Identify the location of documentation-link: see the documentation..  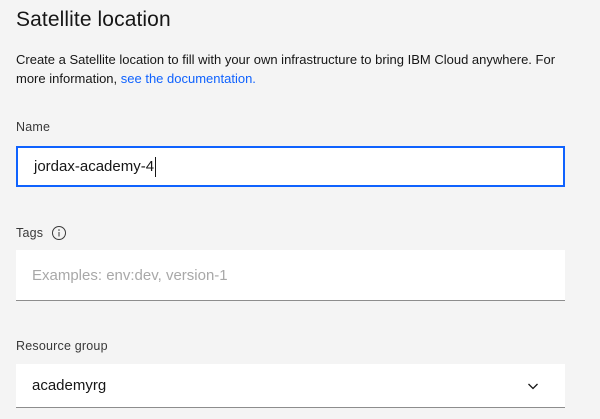
(188, 78).